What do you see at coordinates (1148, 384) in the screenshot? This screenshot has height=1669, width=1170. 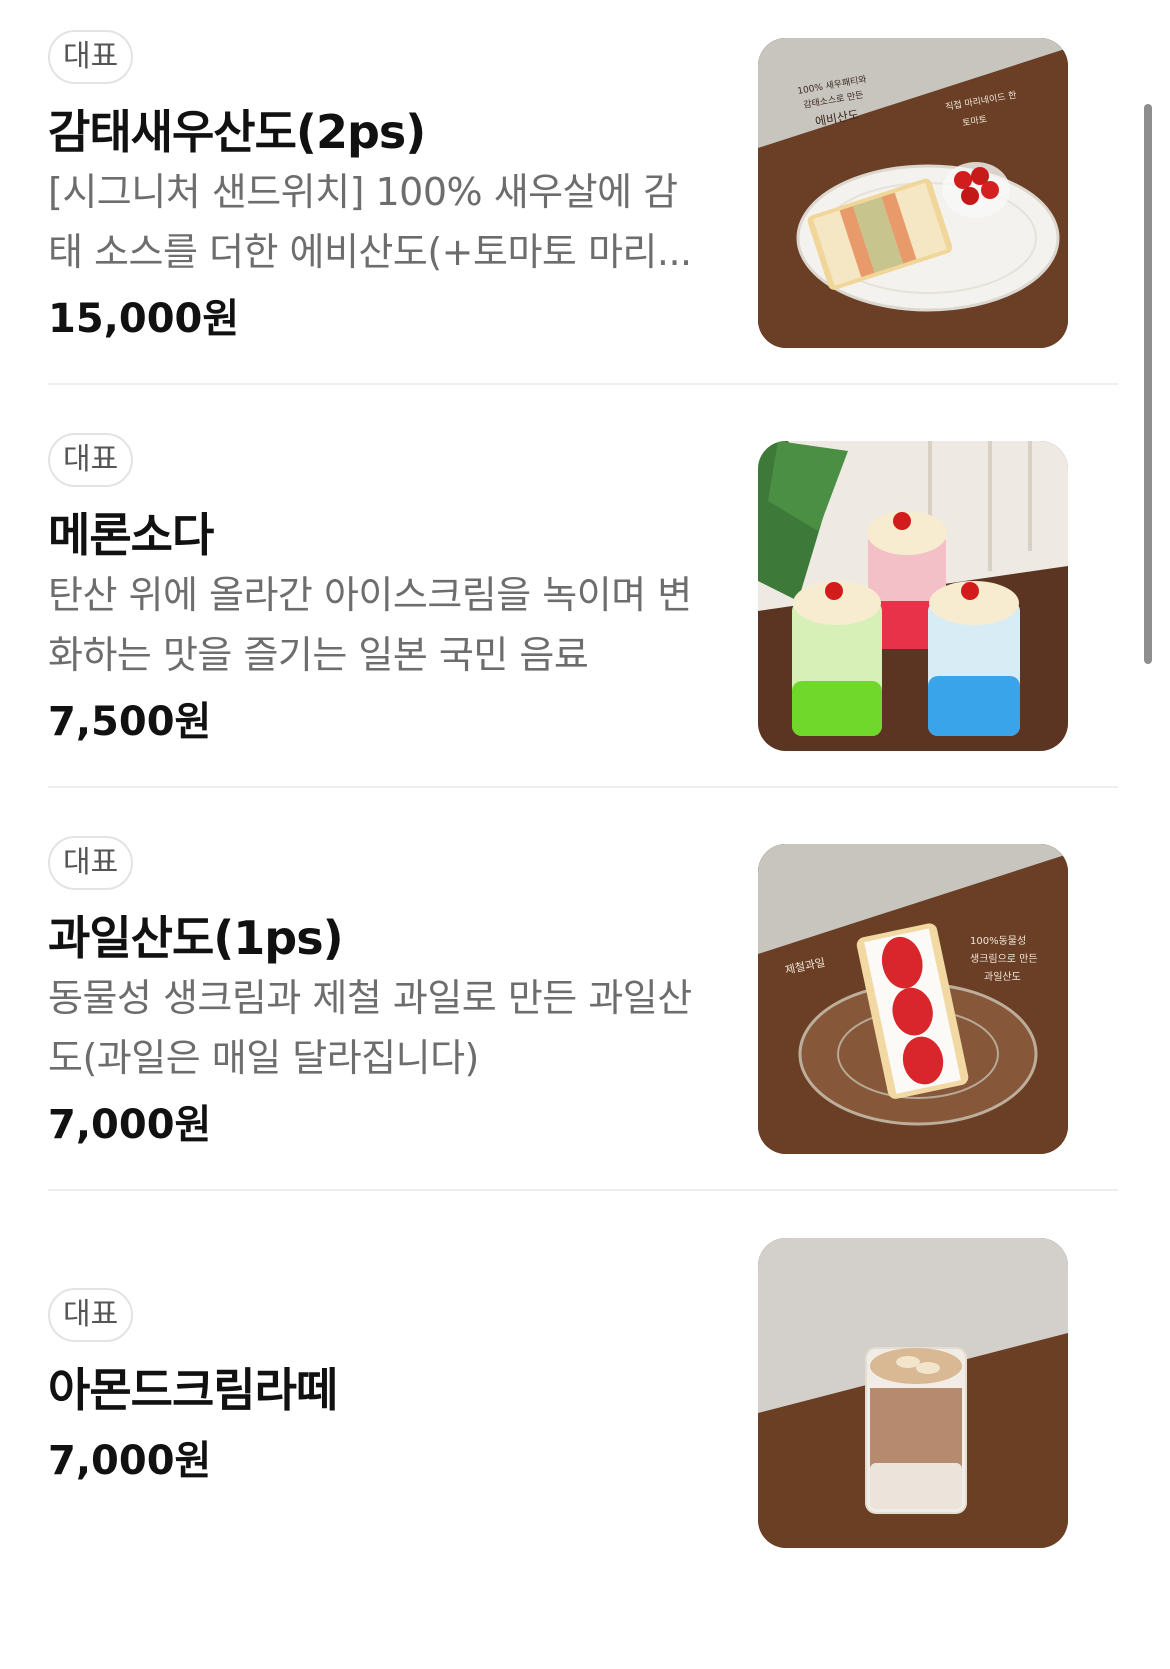 I see `scrollbar` at bounding box center [1148, 384].